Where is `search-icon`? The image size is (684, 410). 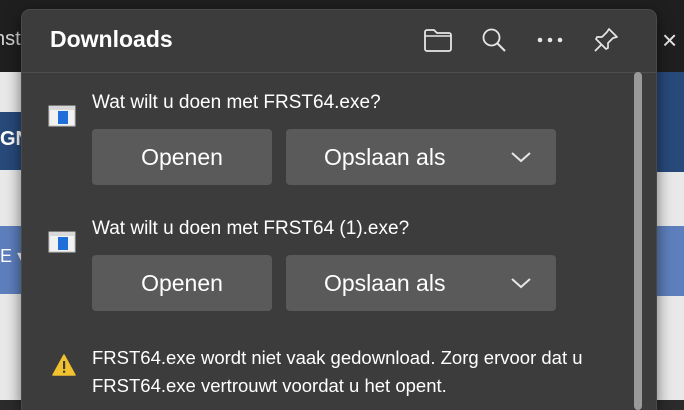
search-icon is located at coordinates (494, 40).